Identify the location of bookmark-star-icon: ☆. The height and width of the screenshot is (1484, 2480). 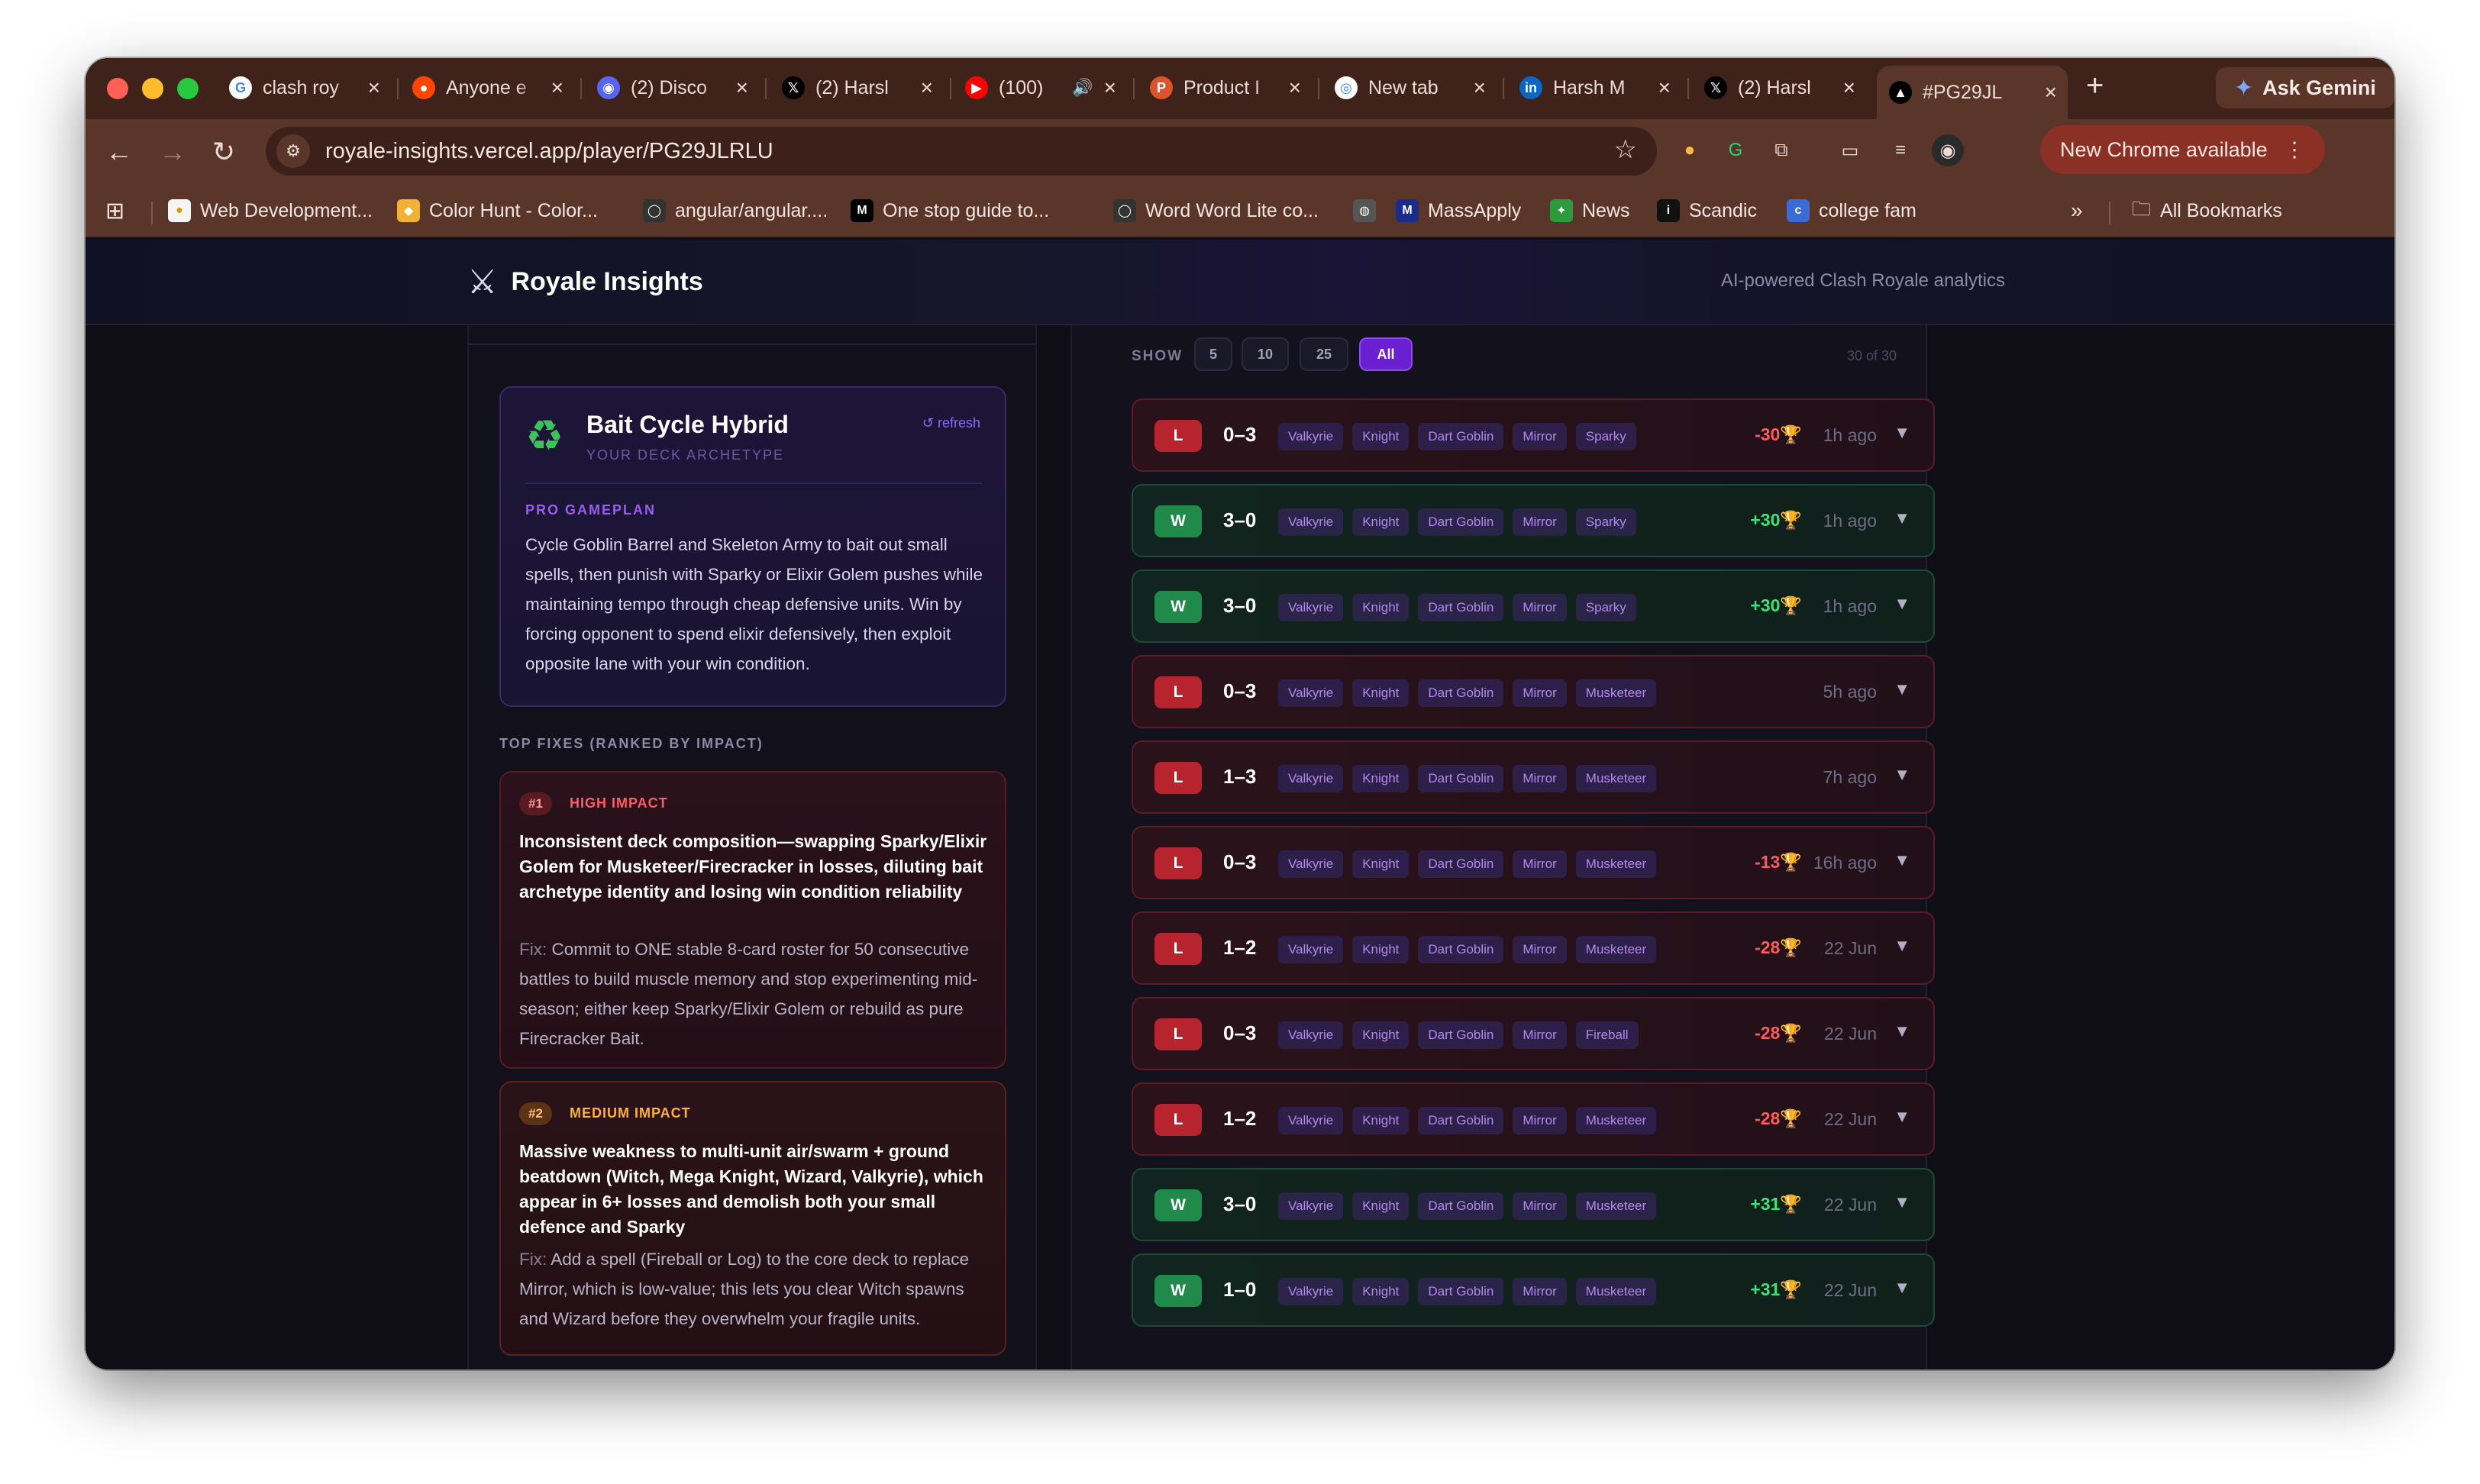
(1625, 149).